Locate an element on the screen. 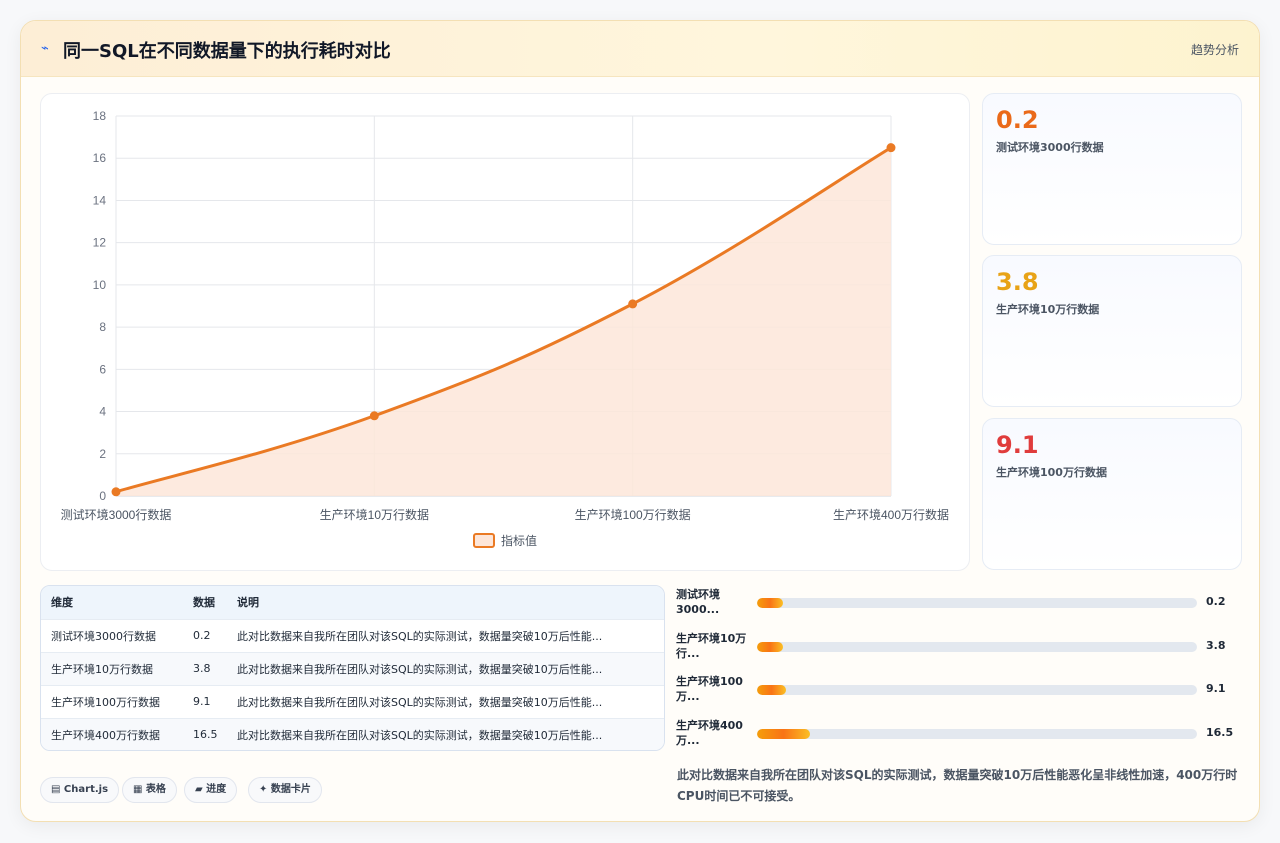  x-tick-label: 生产环境100万行数据 is located at coordinates (633, 514).